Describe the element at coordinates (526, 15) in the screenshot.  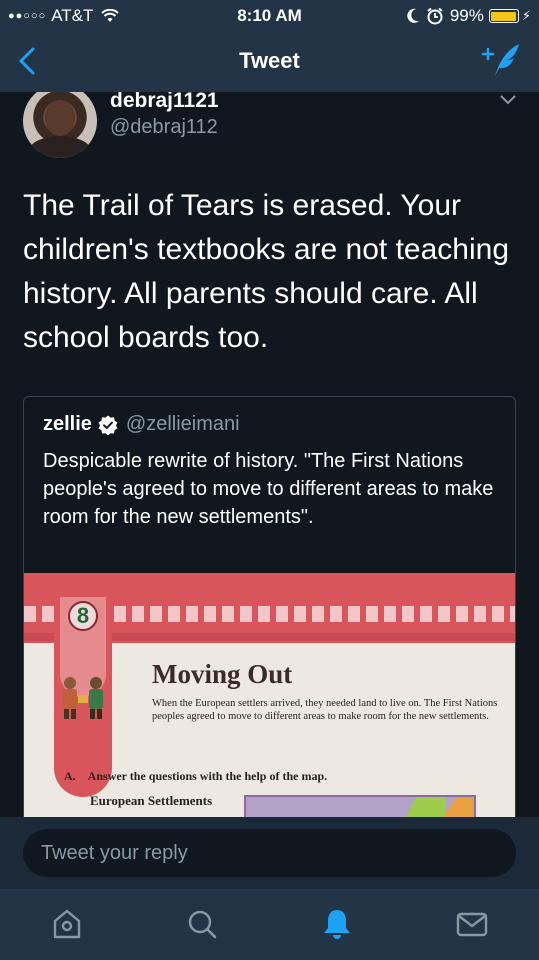
I see `charging-icon: ⚡` at that location.